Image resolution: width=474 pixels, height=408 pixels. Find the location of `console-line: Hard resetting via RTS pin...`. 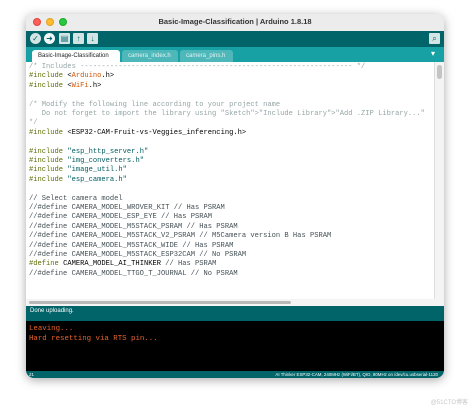

console-line: Hard resetting via RTS pin... is located at coordinates (93, 338).